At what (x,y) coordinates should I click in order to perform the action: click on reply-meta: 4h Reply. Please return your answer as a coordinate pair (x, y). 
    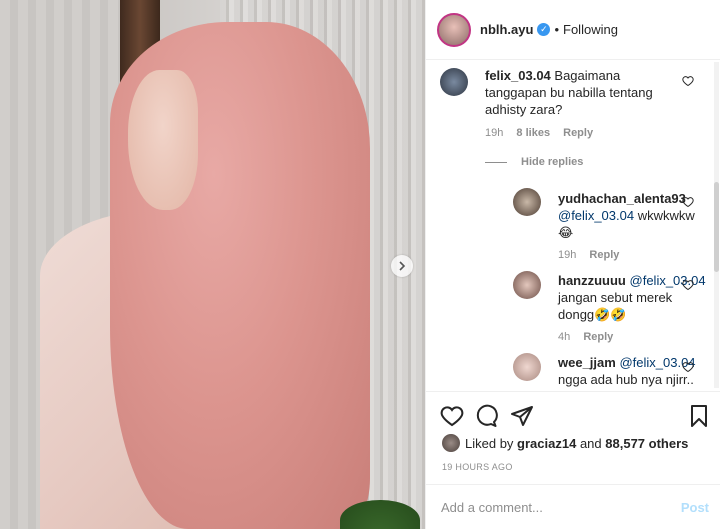
    Looking at the image, I should click on (590, 337).